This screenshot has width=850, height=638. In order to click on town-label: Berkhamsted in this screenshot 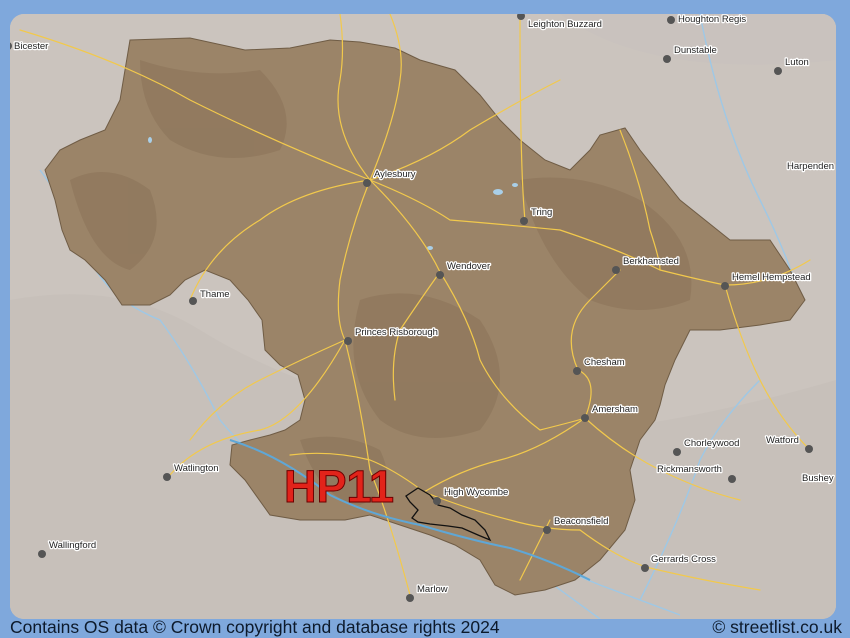, I will do `click(651, 261)`.